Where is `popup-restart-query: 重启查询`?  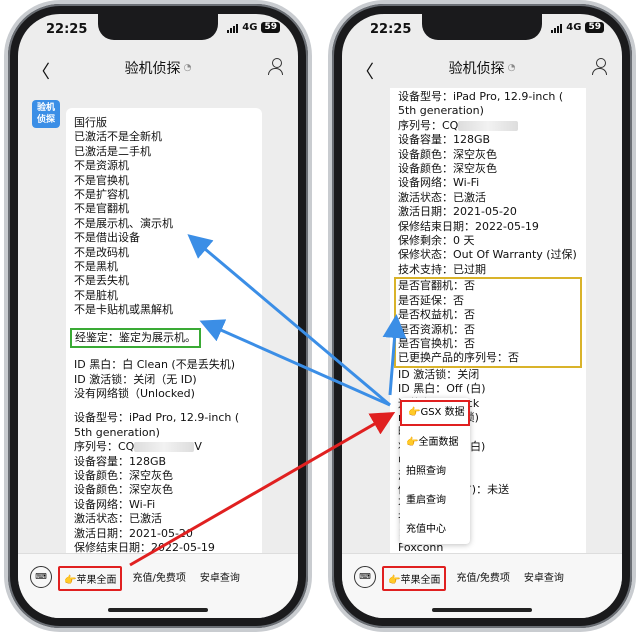
popup-restart-query: 重启查询 is located at coordinates (435, 500).